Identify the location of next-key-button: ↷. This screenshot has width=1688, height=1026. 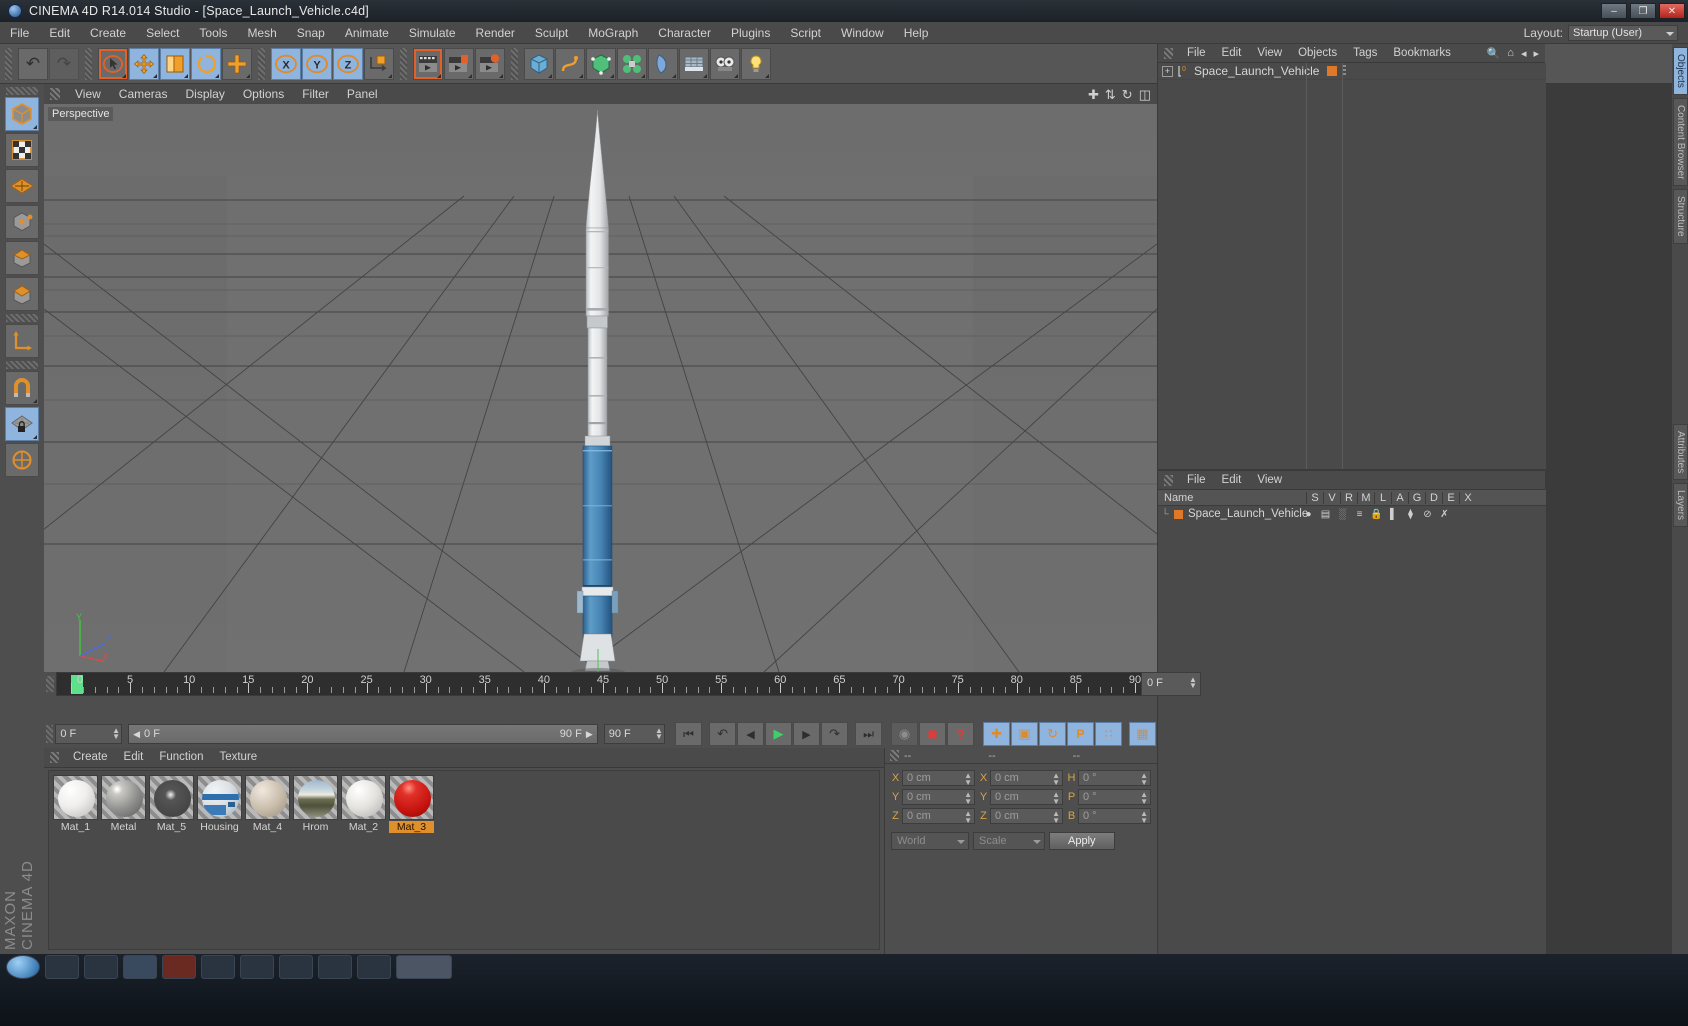
(835, 734).